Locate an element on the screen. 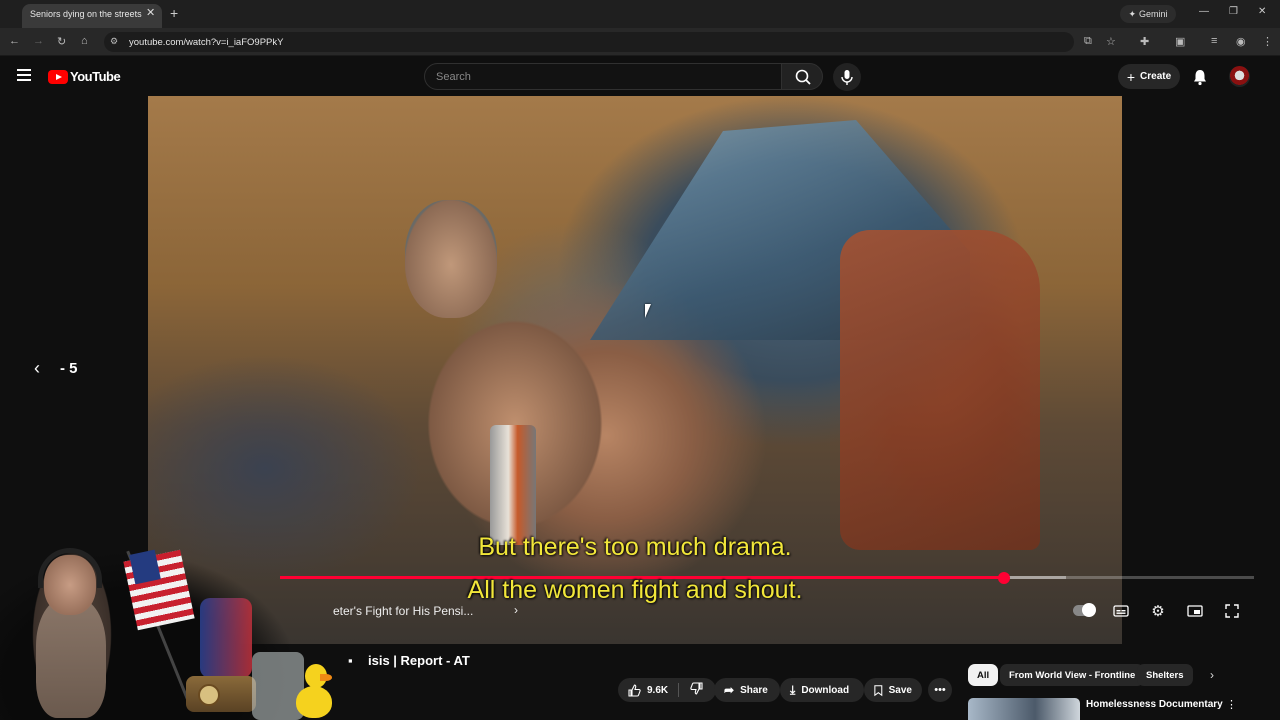  subtitles-cc-icon is located at coordinates (1121, 611).